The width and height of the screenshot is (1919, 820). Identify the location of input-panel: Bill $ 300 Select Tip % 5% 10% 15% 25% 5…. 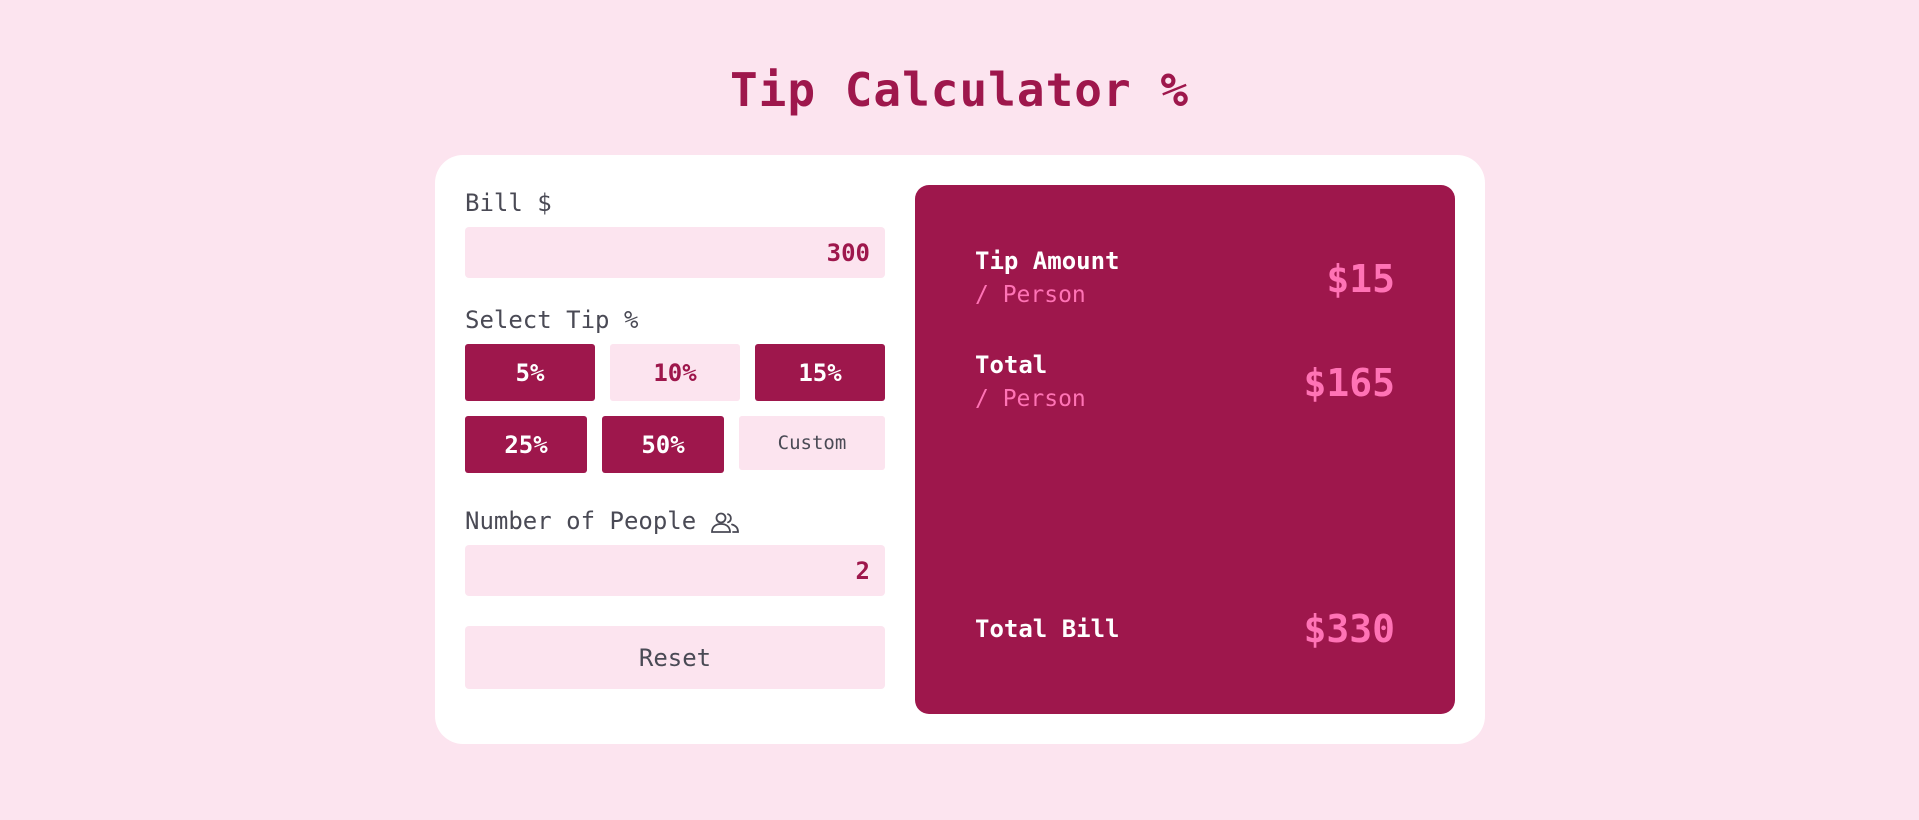
(675, 437).